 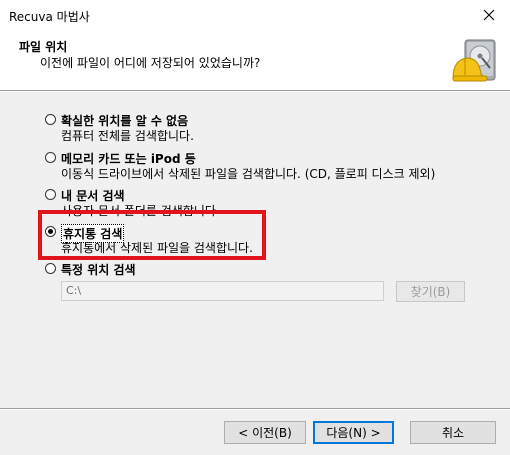 I want to click on radio-my-documents, so click(x=50, y=194).